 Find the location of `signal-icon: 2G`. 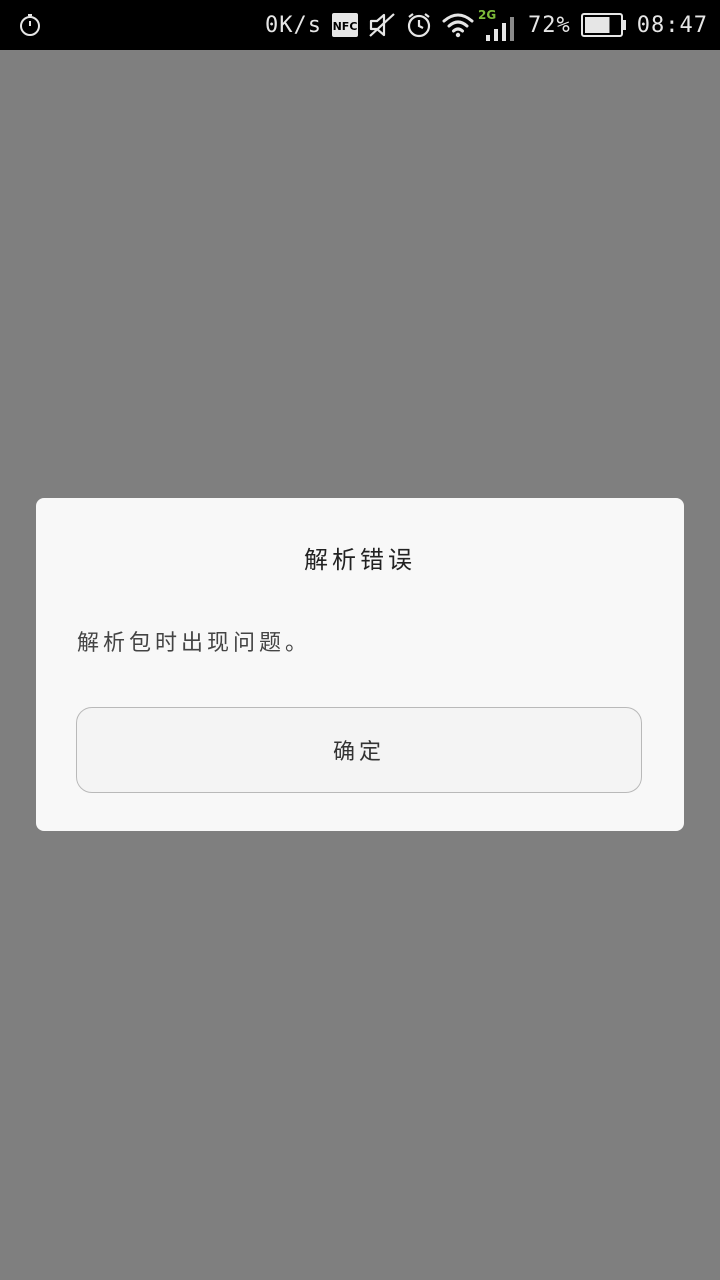

signal-icon: 2G is located at coordinates (498, 25).